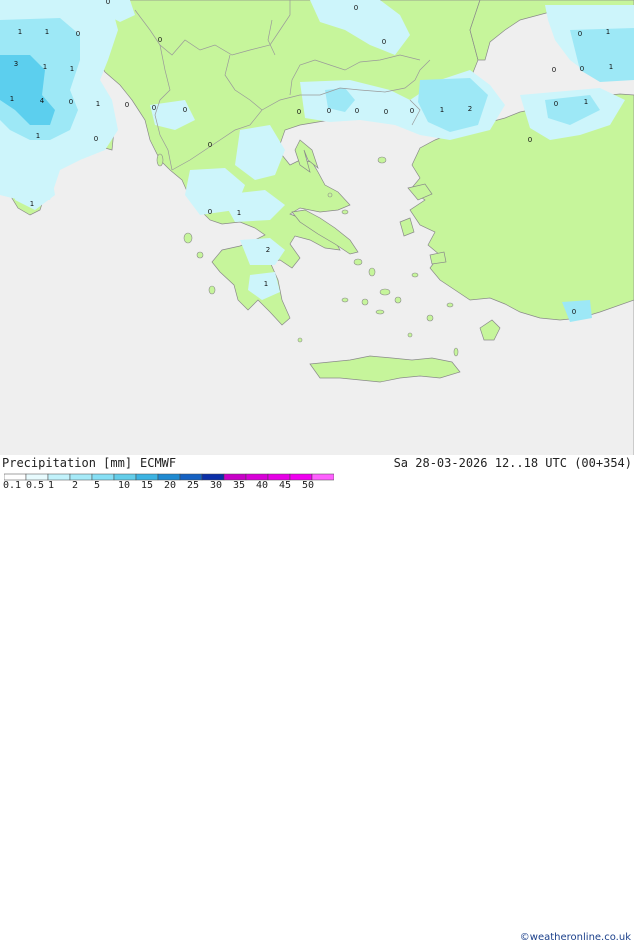 Image resolution: width=634 pixels, height=943 pixels. I want to click on color-scale-tick-label: 10, so click(124, 485).